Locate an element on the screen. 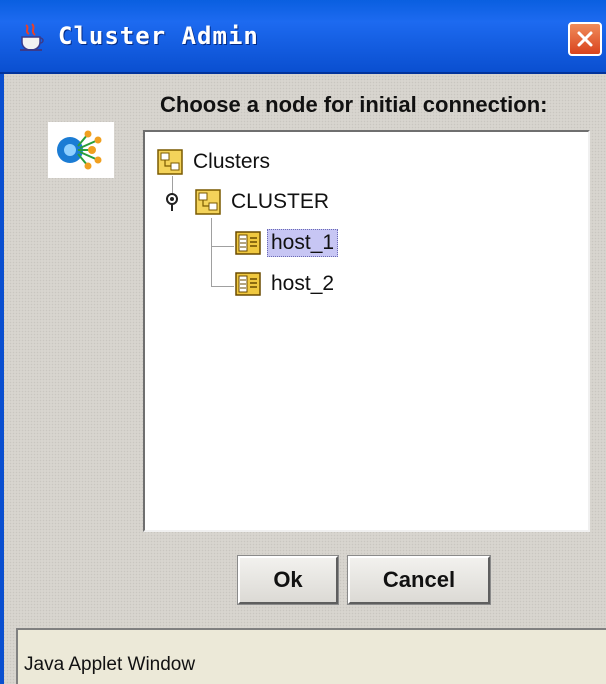 The height and width of the screenshot is (684, 606). title-bar: Cluster Admin is located at coordinates (303, 37).